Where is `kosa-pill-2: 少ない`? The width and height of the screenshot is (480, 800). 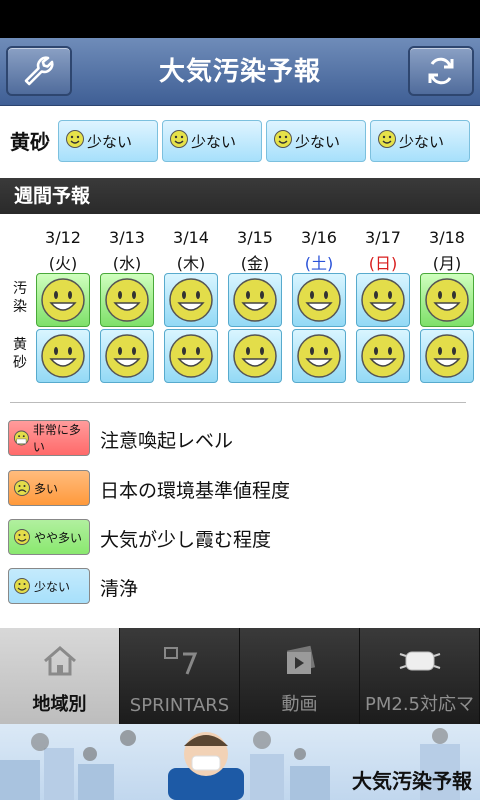
kosa-pill-2: 少ない is located at coordinates (212, 141).